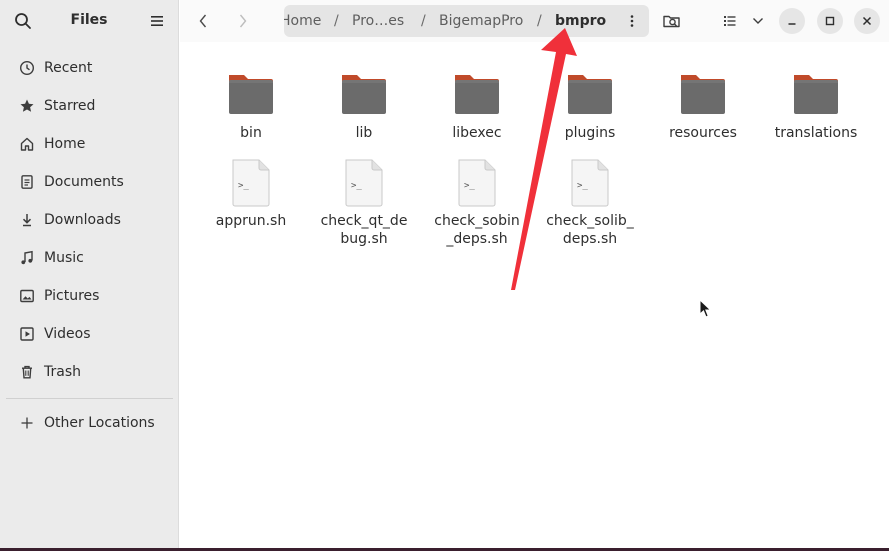 This screenshot has height=551, width=889. I want to click on close-icon, so click(867, 21).